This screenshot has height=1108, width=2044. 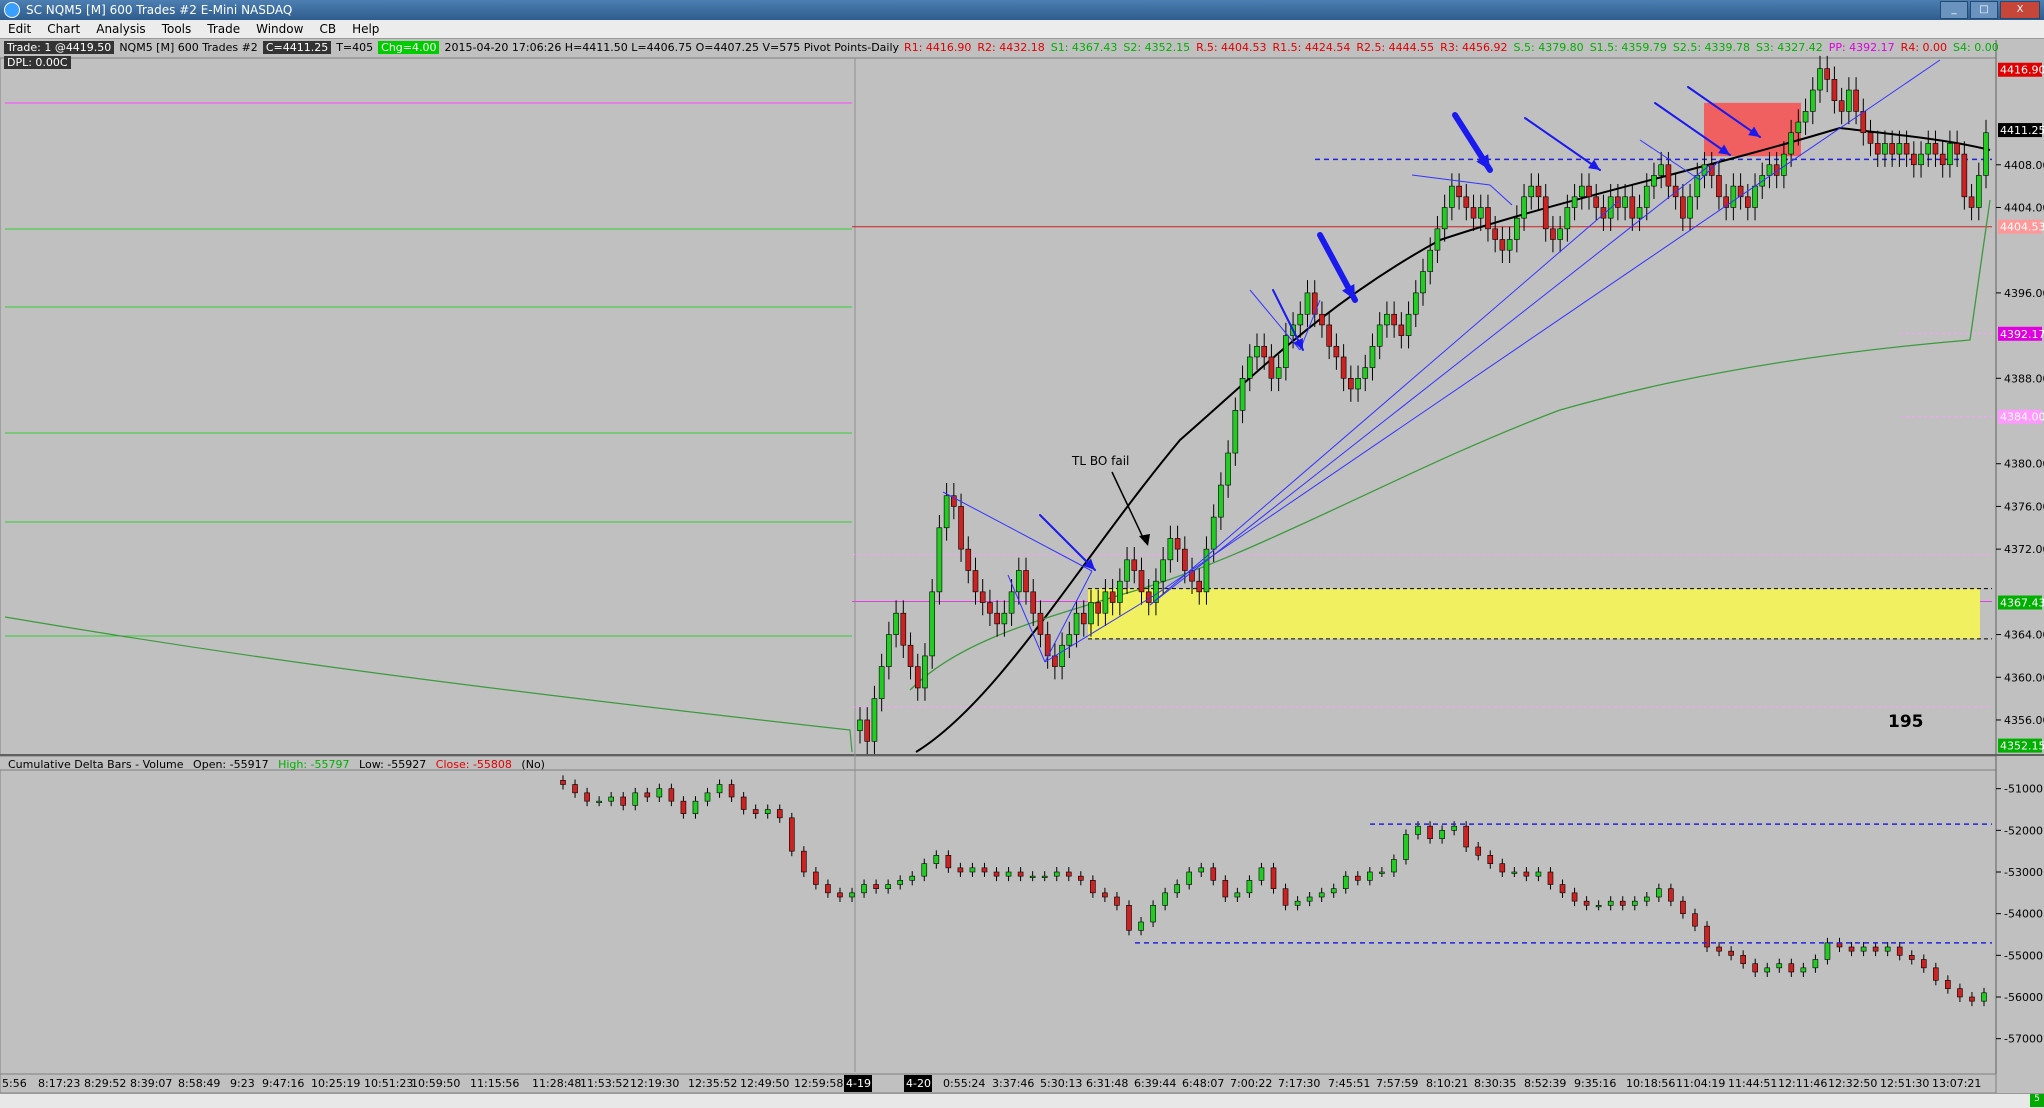 What do you see at coordinates (365, 29) in the screenshot?
I see `menu-help: Help` at bounding box center [365, 29].